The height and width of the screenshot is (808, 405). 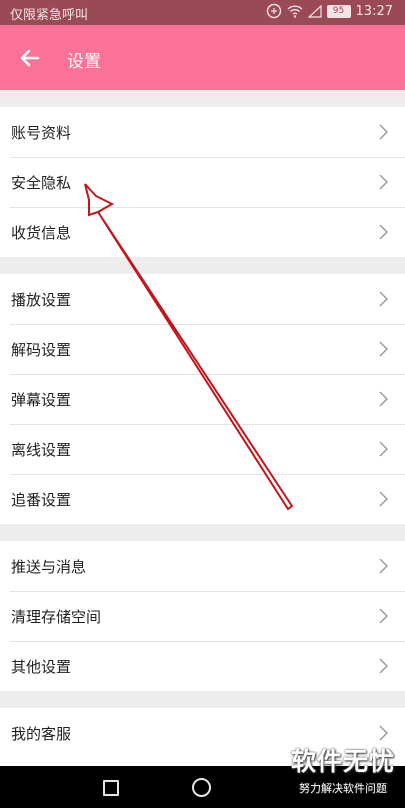 I want to click on settings-item-danmaku: 弹幕设置, so click(x=202, y=399).